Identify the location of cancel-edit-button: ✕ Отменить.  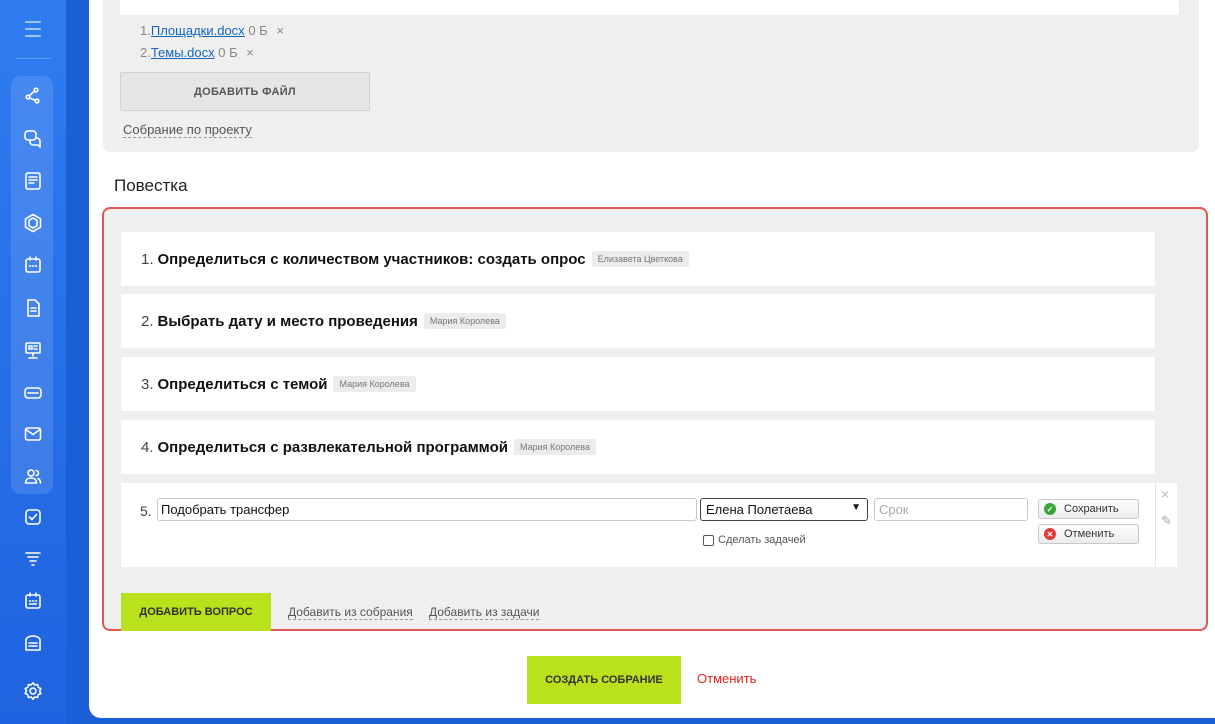
(1088, 534).